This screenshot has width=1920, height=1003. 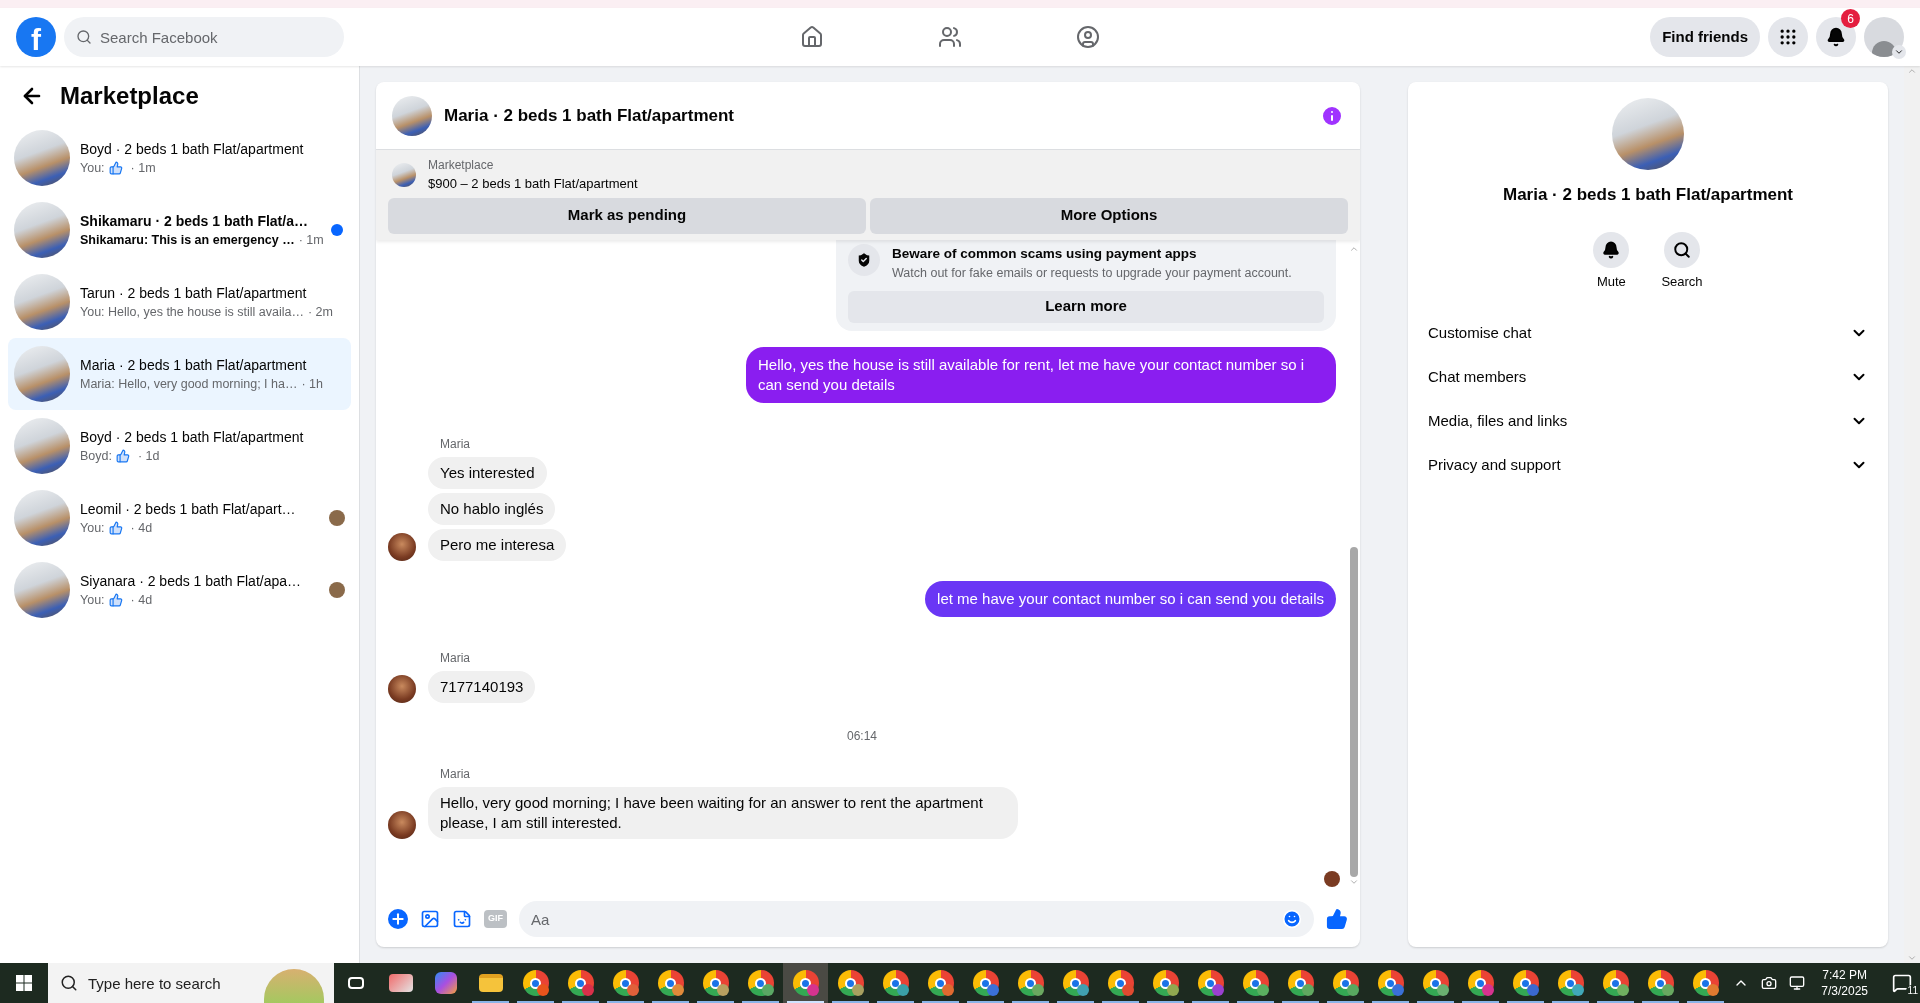 What do you see at coordinates (805, 983) in the screenshot?
I see `taskbar-app` at bounding box center [805, 983].